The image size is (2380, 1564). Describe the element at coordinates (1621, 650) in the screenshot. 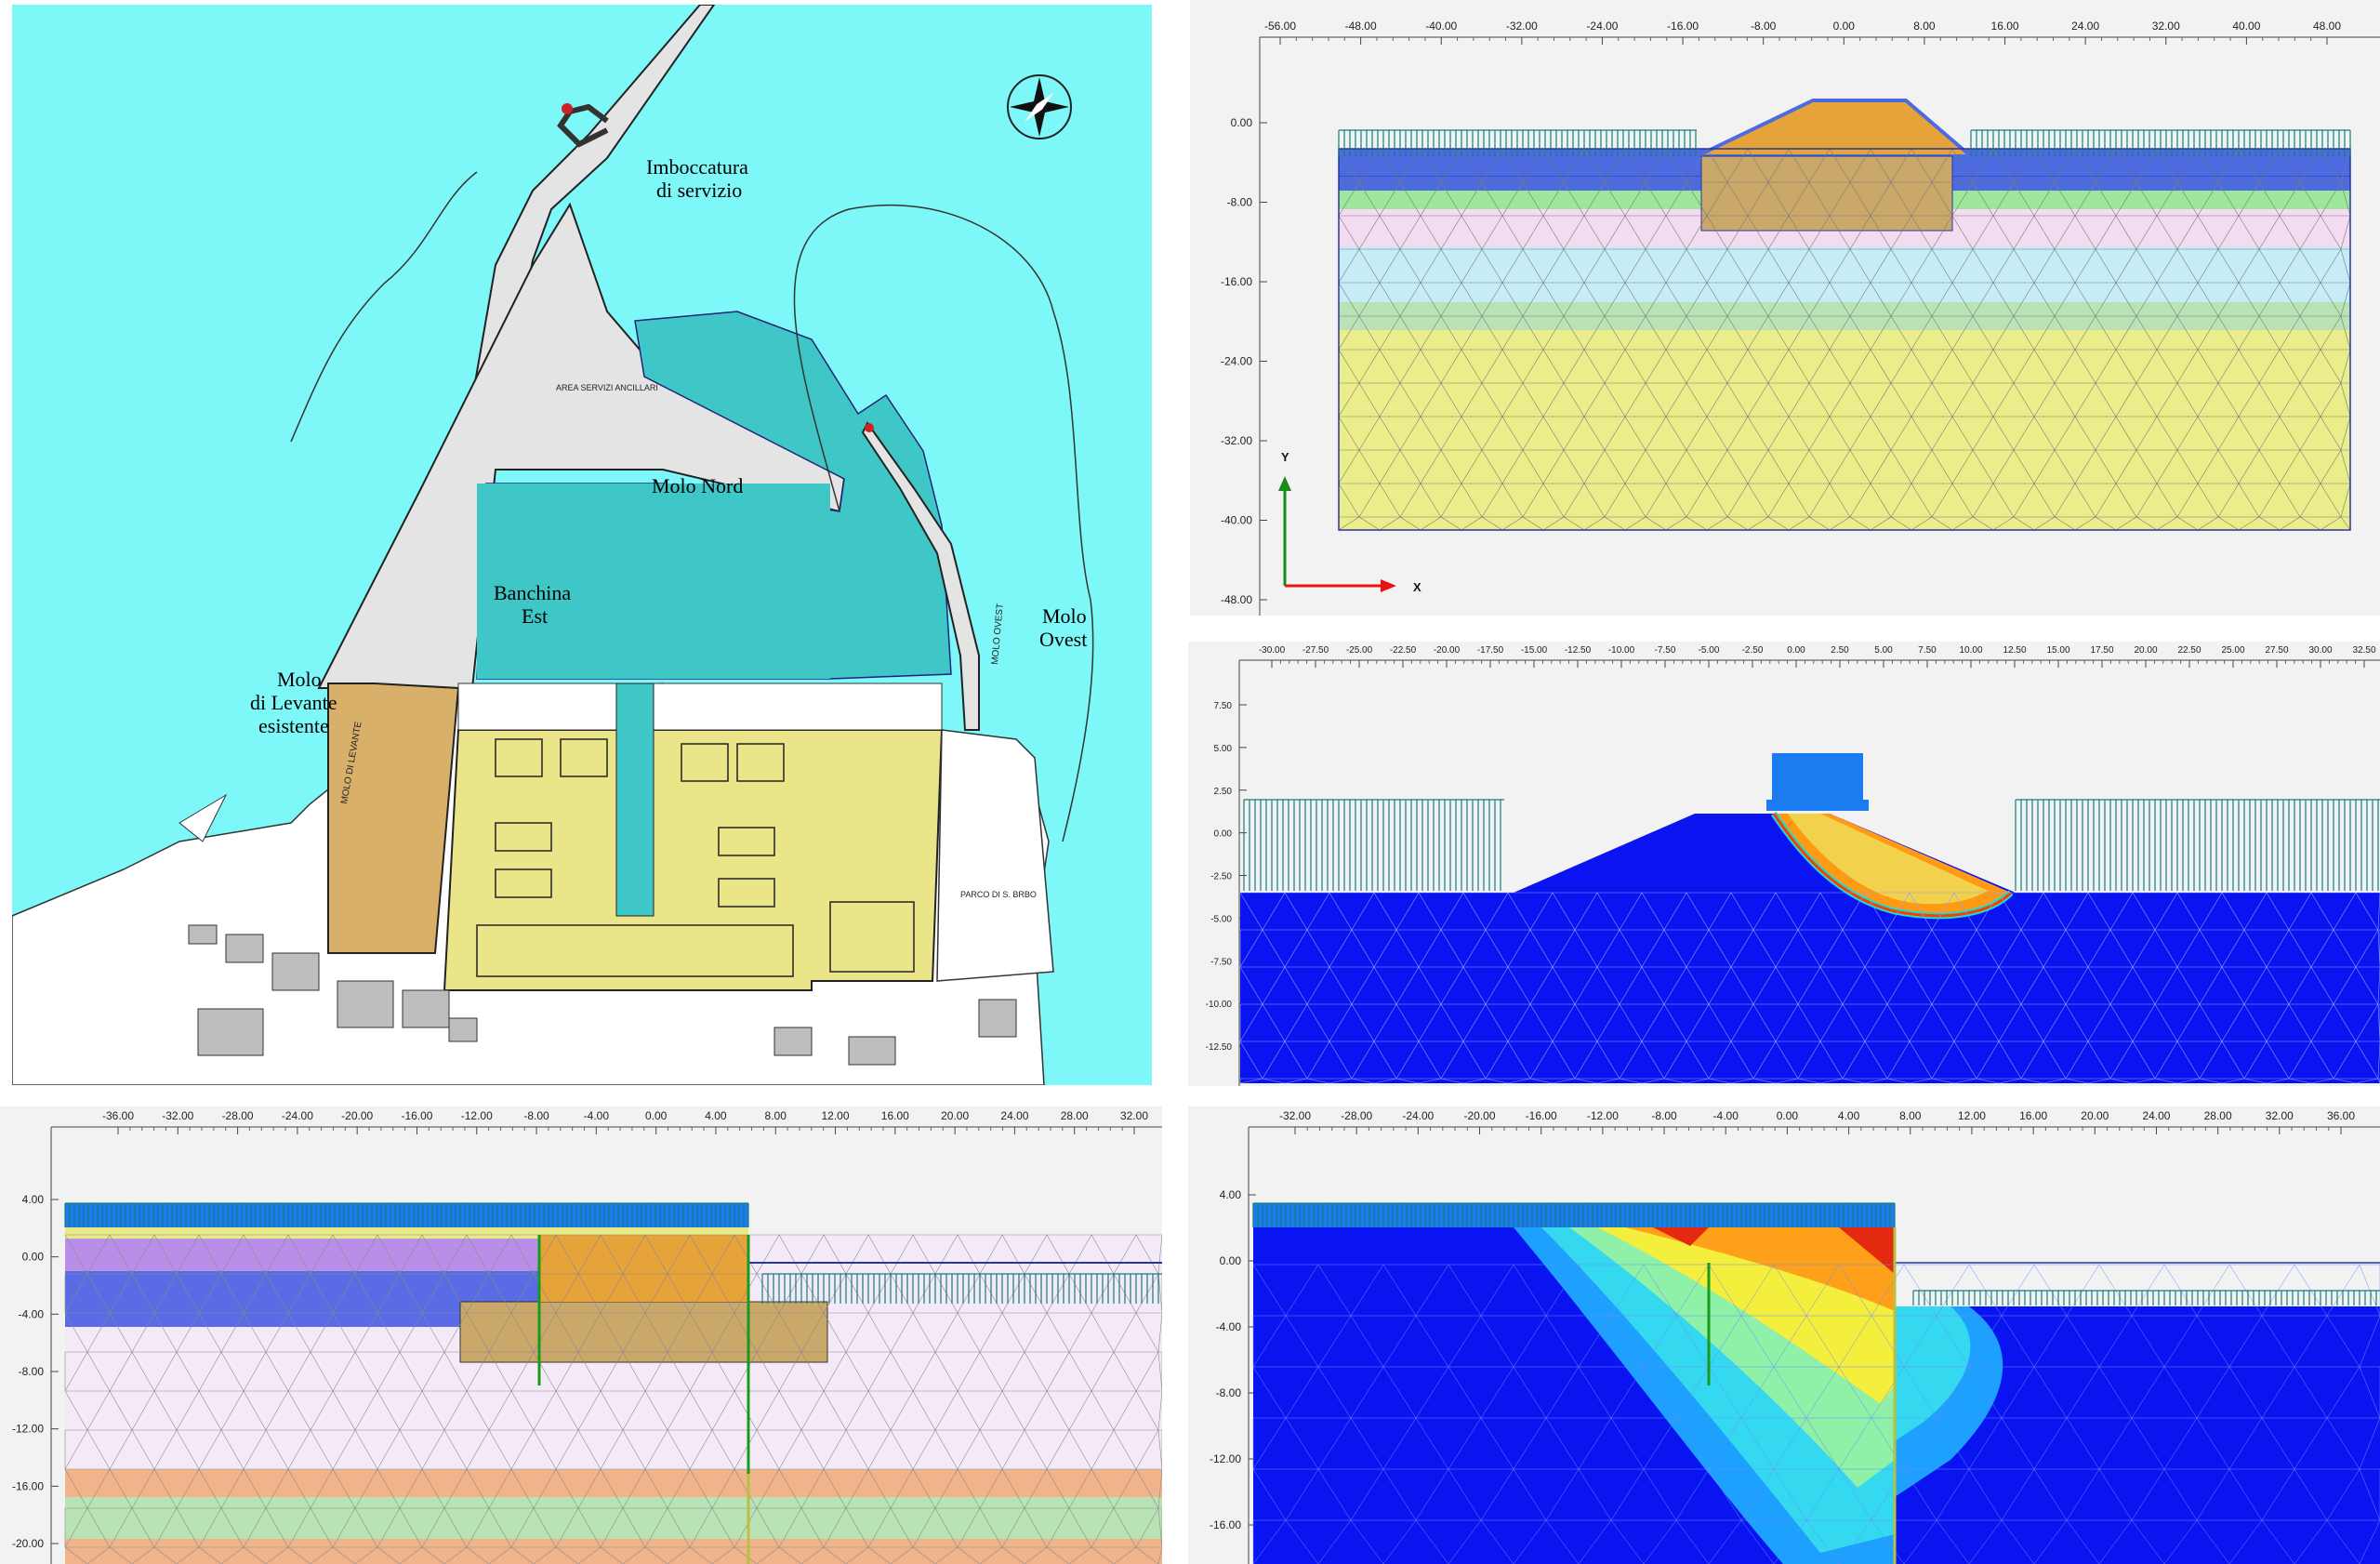

I see `x-tick-label: -10.00` at that location.